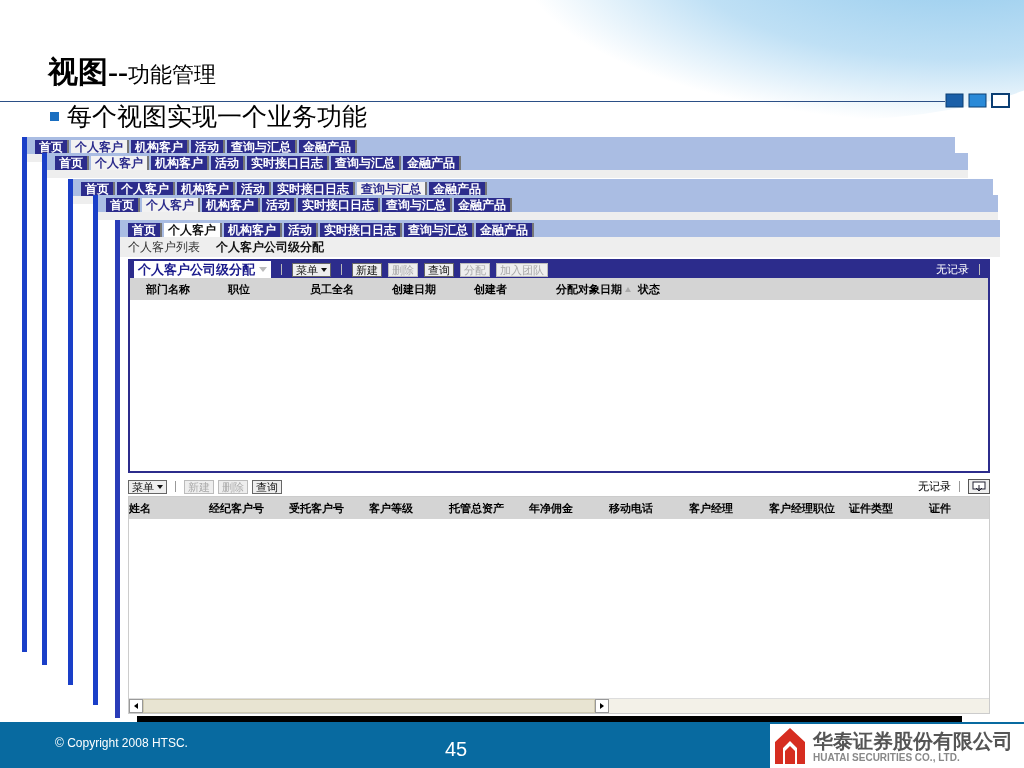  Describe the element at coordinates (489, 508) in the screenshot. I see `column-header: 托管总资产` at that location.